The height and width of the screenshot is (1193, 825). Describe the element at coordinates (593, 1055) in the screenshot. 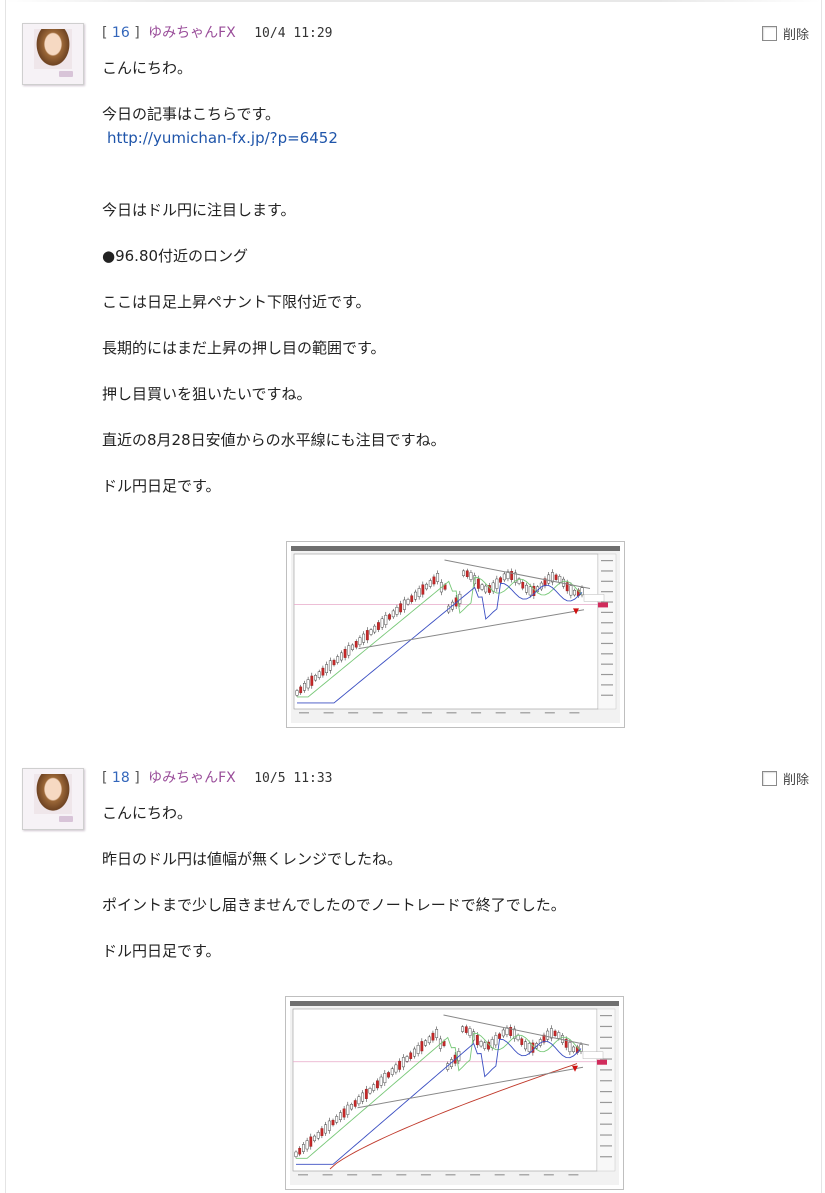

I see `chart-price-box` at that location.